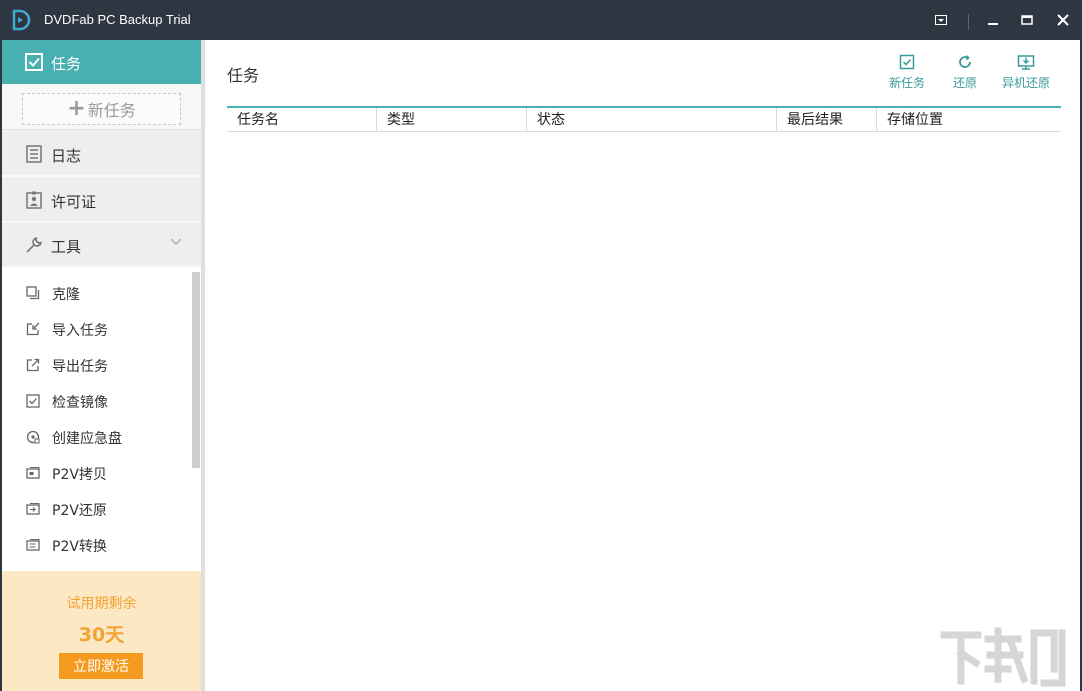 This screenshot has width=1082, height=691. I want to click on sidebar-item-license: 许可证, so click(101, 200).